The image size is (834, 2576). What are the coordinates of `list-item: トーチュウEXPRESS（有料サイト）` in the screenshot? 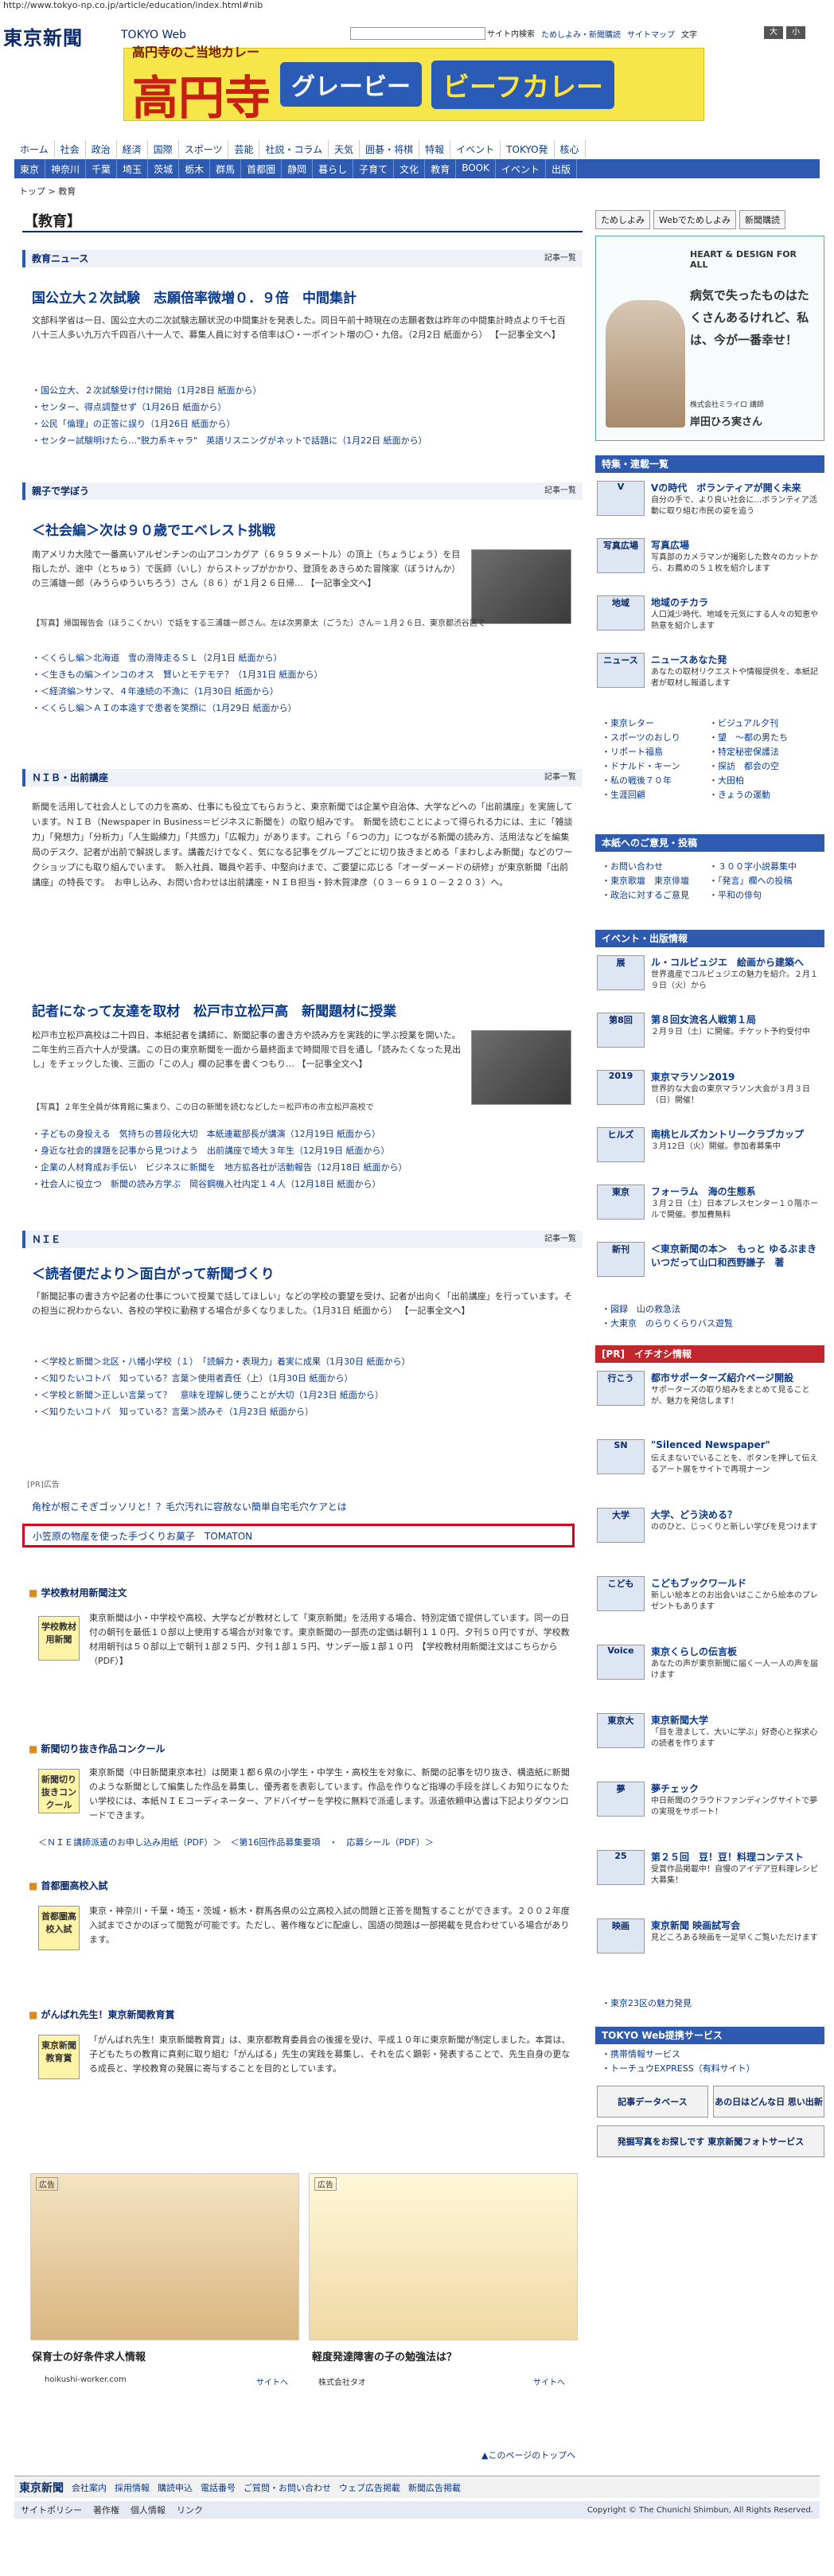 It's located at (709, 2069).